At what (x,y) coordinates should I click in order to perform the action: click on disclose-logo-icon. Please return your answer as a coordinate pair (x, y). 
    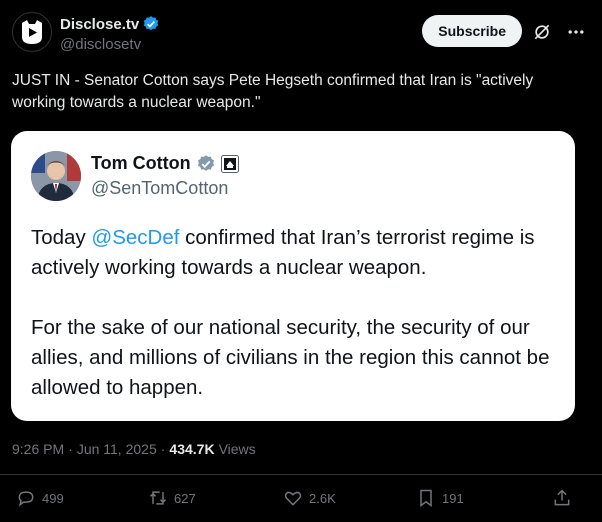
    Looking at the image, I should click on (32, 32).